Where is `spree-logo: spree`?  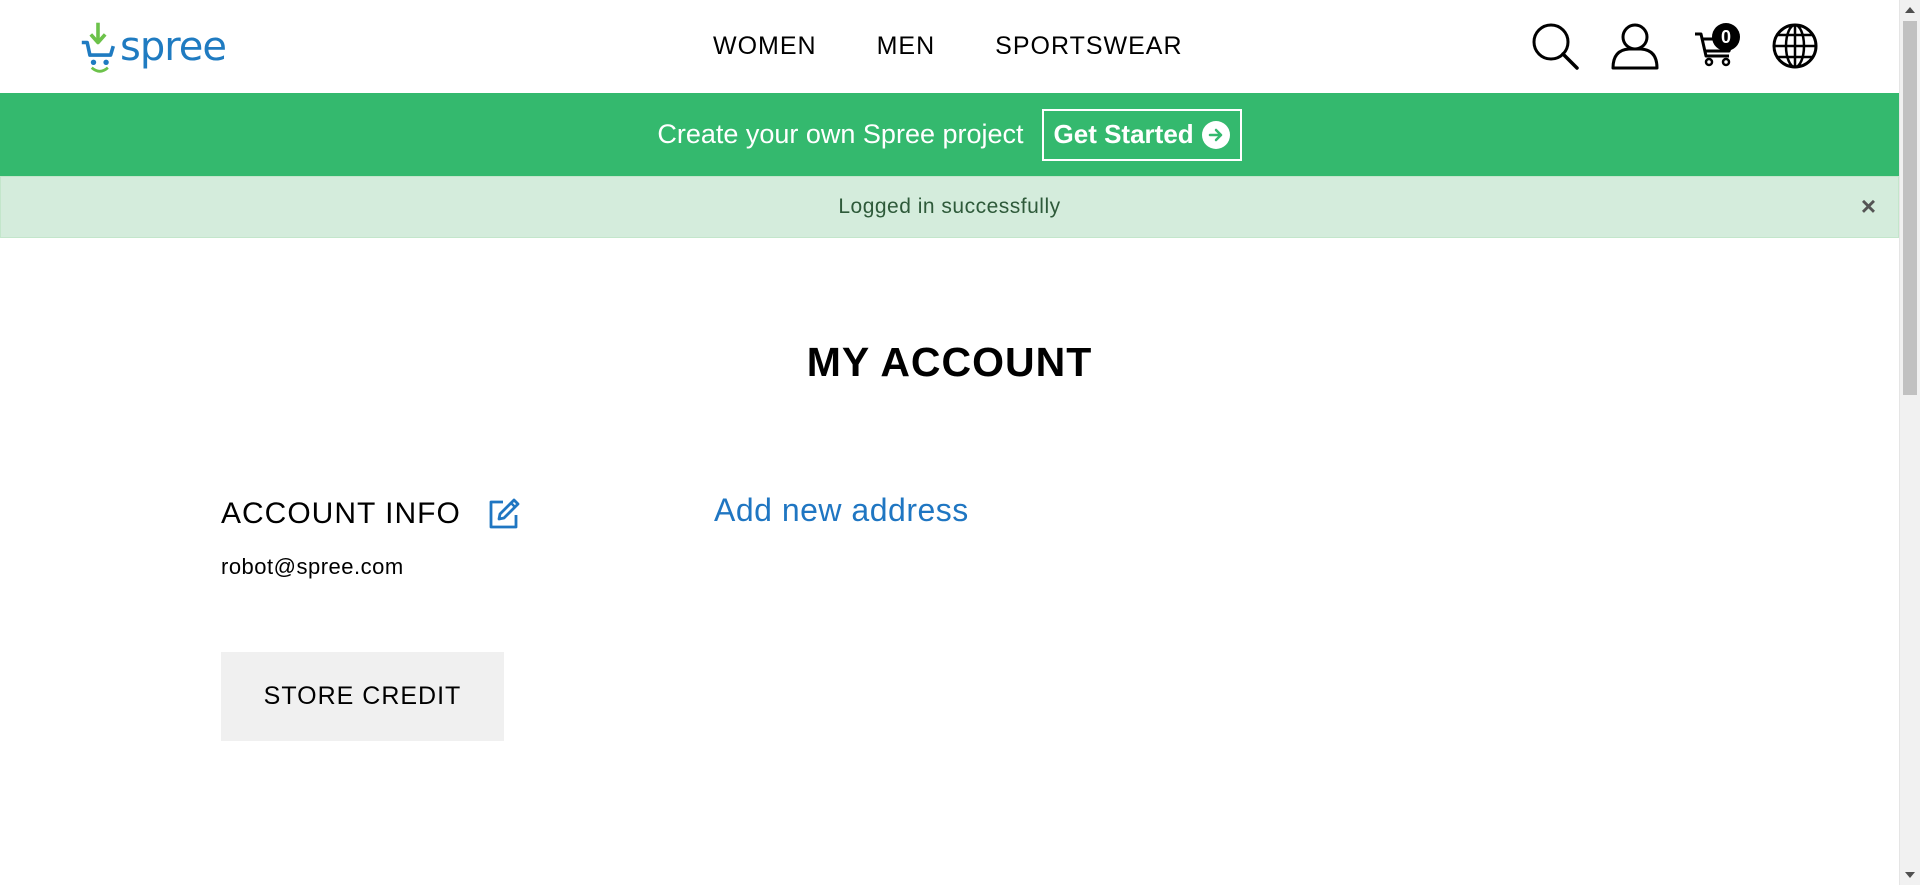 spree-logo: spree is located at coordinates (153, 47).